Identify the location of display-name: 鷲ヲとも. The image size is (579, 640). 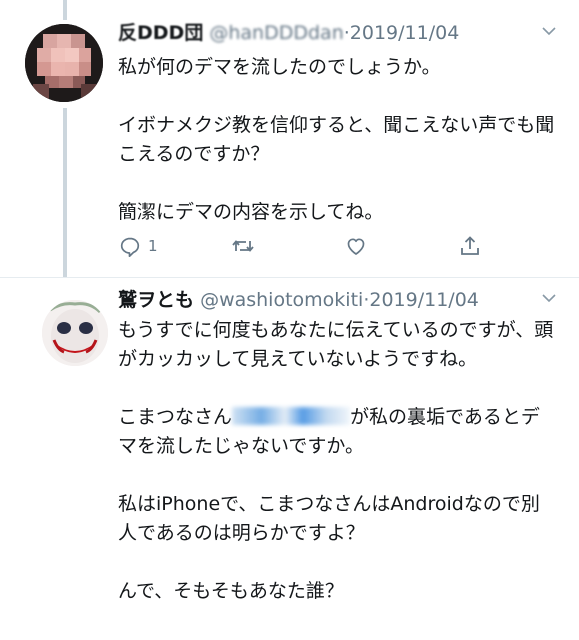
(156, 300).